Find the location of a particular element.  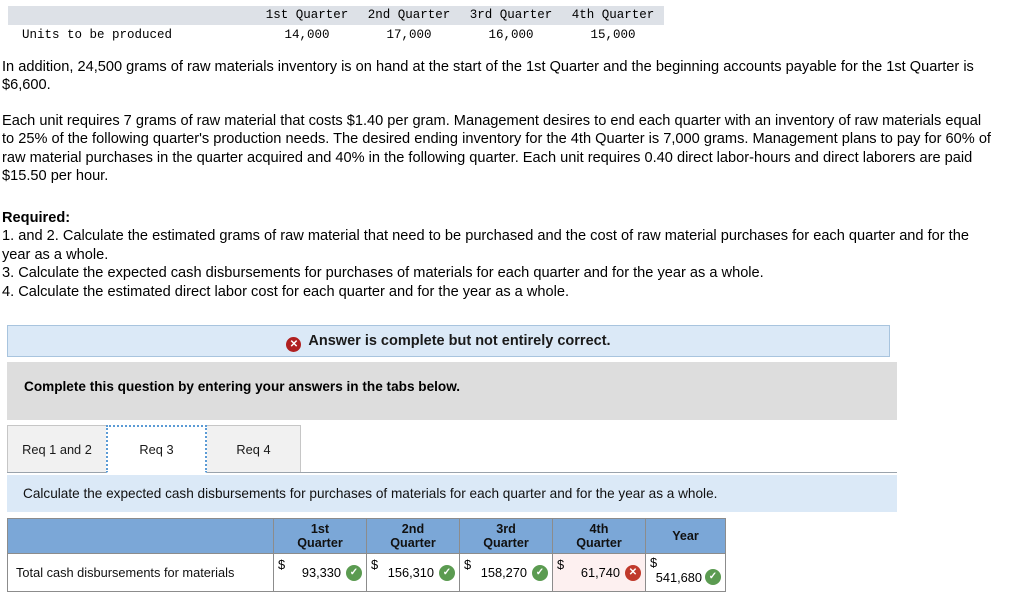

answer-column-header-q3-line1: 3rd is located at coordinates (506, 529).